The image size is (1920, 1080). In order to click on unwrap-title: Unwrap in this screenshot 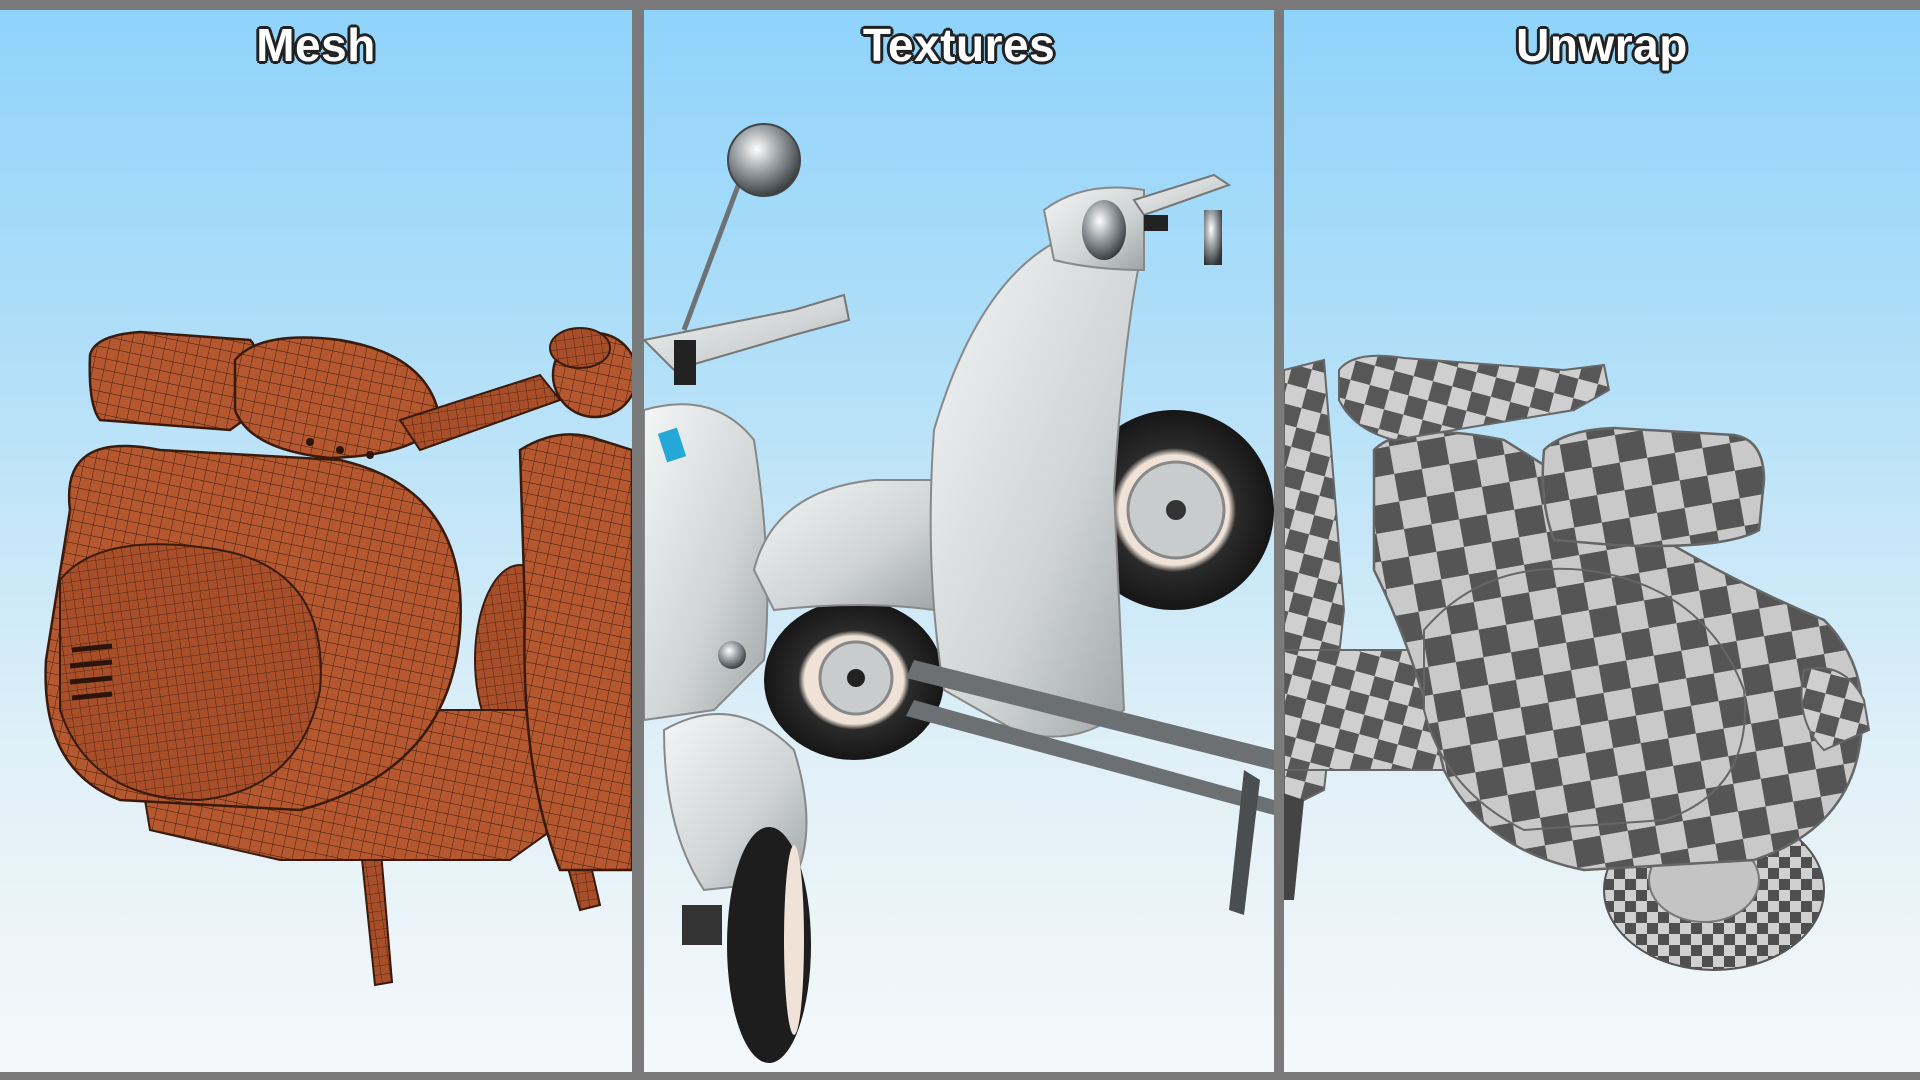, I will do `click(1602, 45)`.